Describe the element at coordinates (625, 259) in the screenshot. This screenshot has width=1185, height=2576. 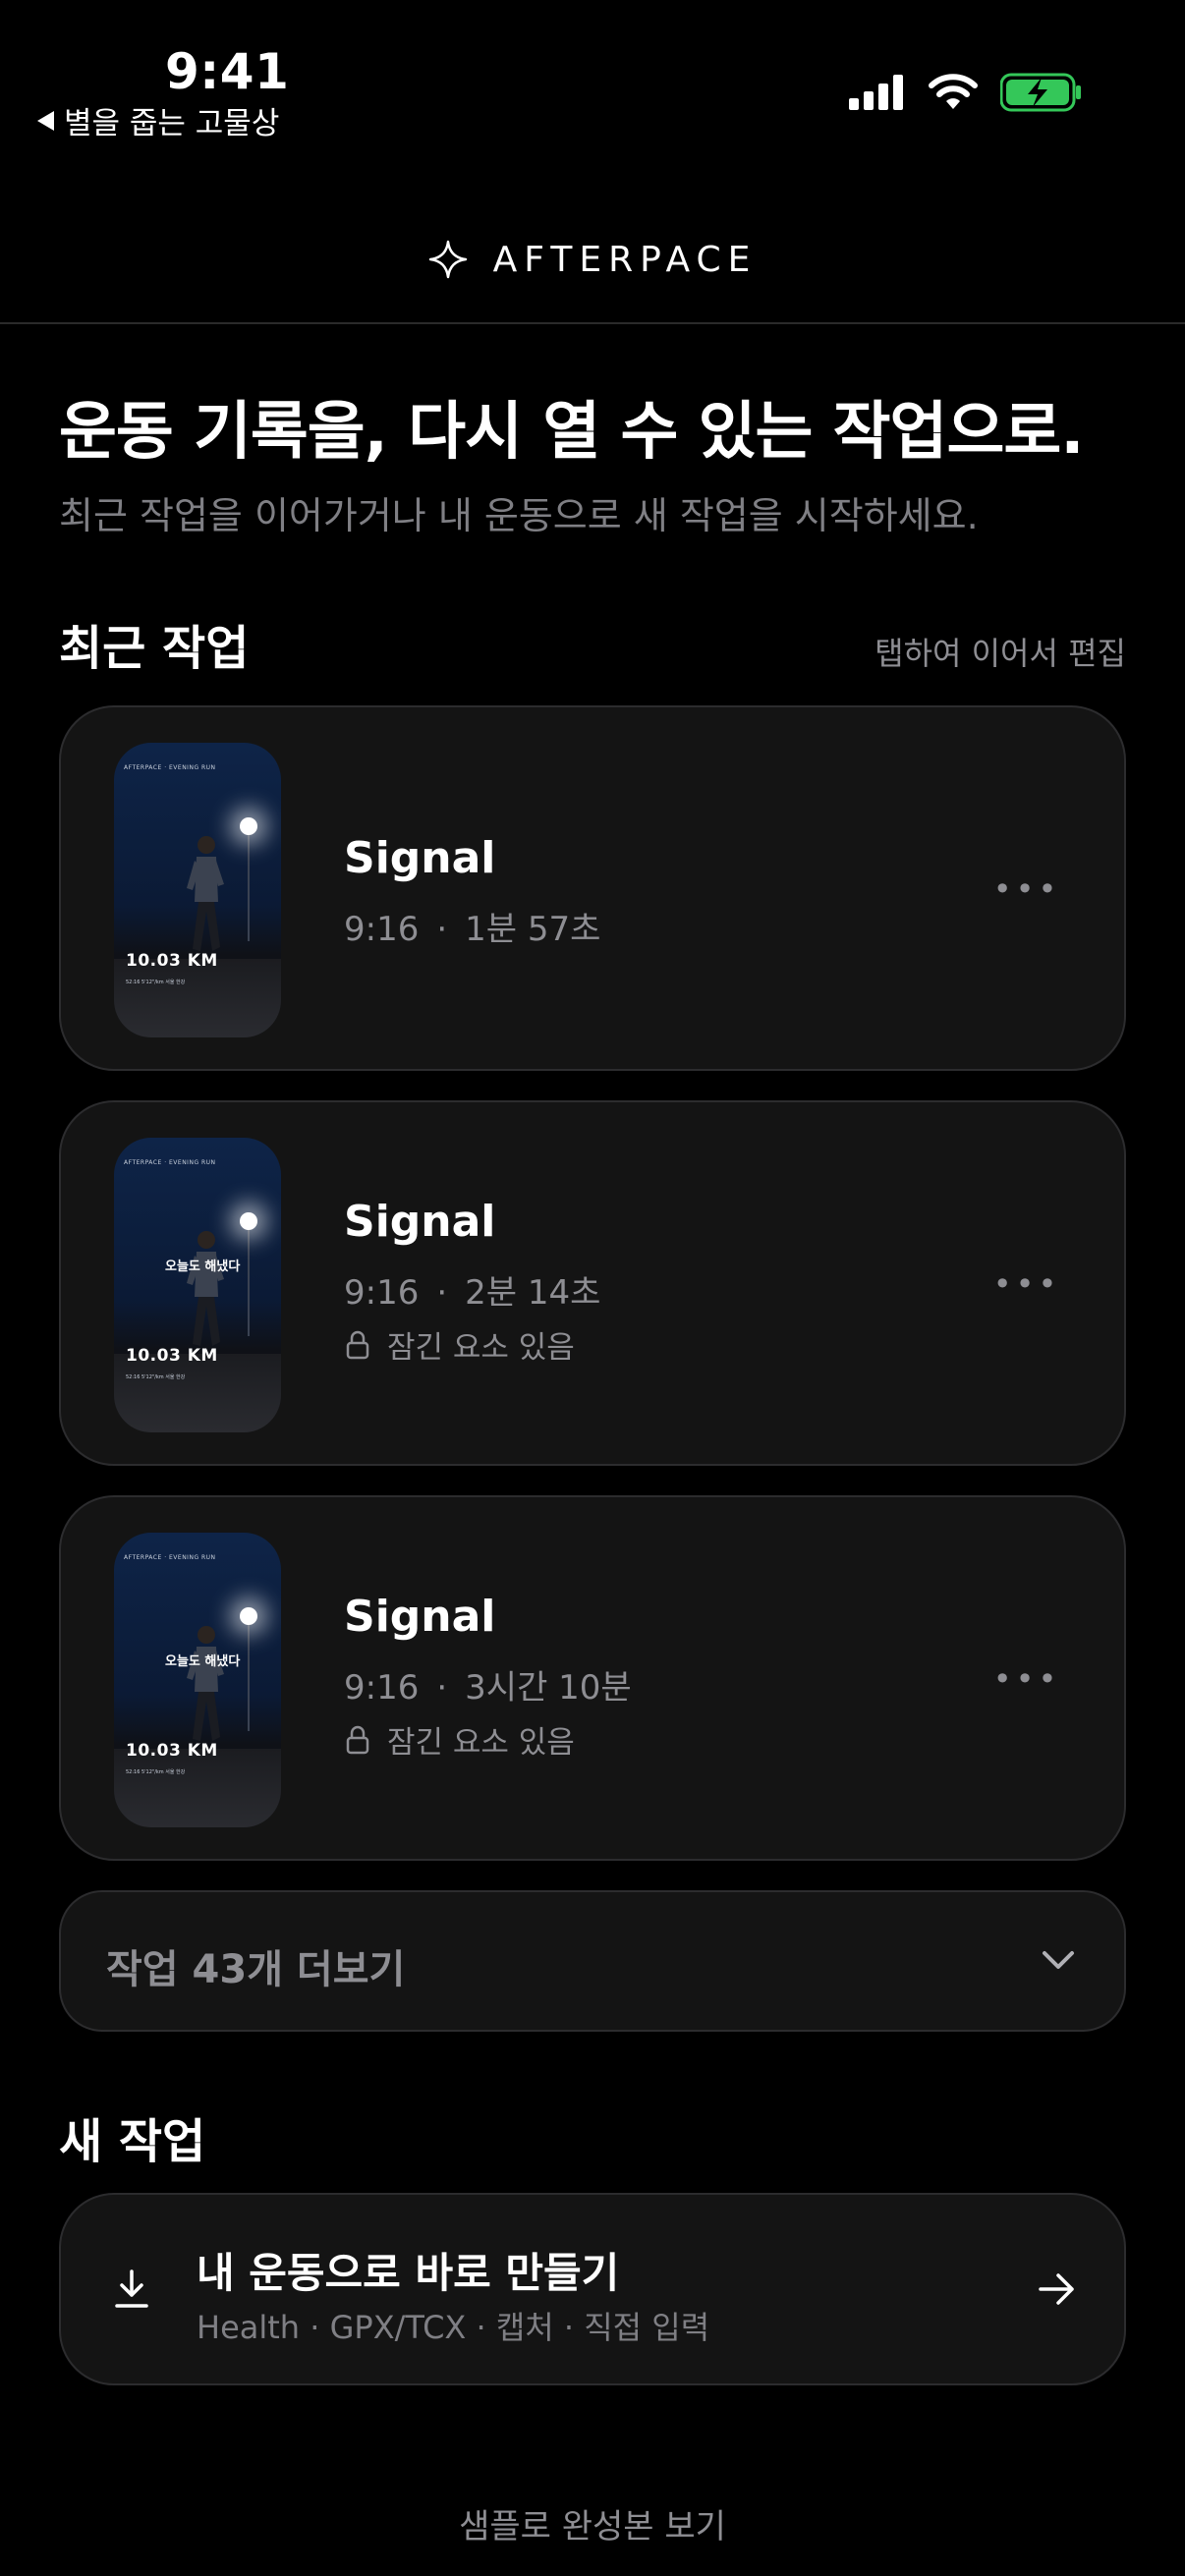
I see `brand-name: AFTERPACE` at that location.